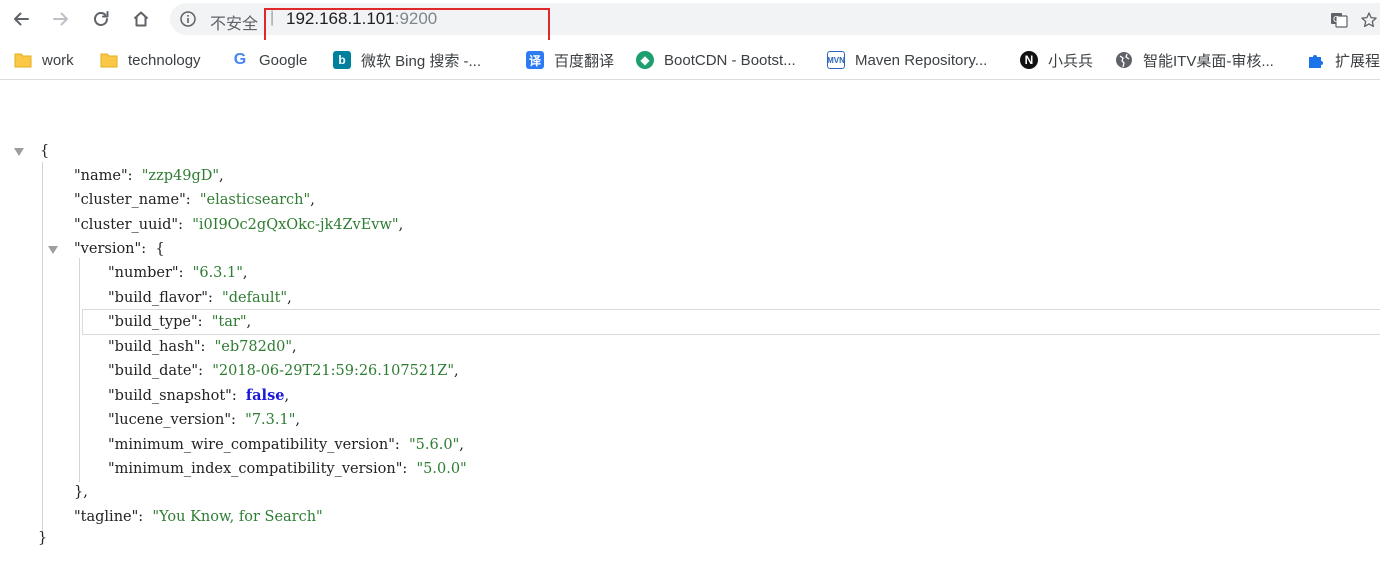  What do you see at coordinates (1336, 19) in the screenshot?
I see `svg-text: G` at bounding box center [1336, 19].